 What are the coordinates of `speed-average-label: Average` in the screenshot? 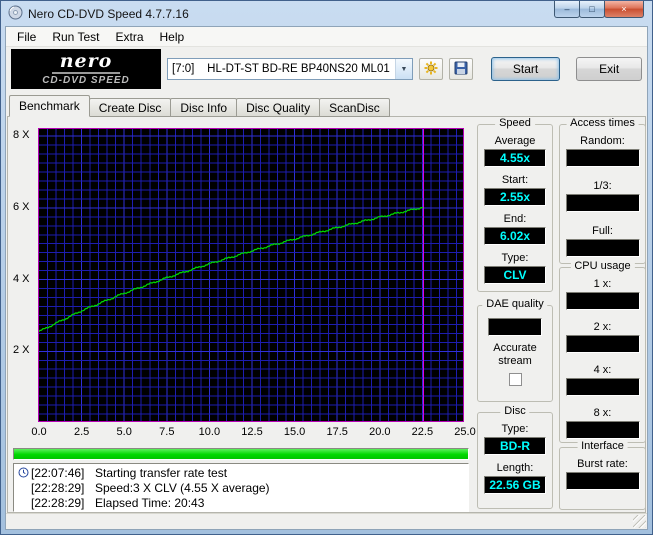 It's located at (515, 141).